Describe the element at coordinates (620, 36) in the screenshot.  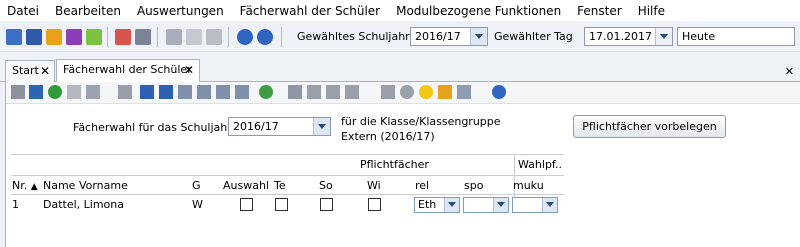
I see `tag-date-value: 17.01.2017` at that location.